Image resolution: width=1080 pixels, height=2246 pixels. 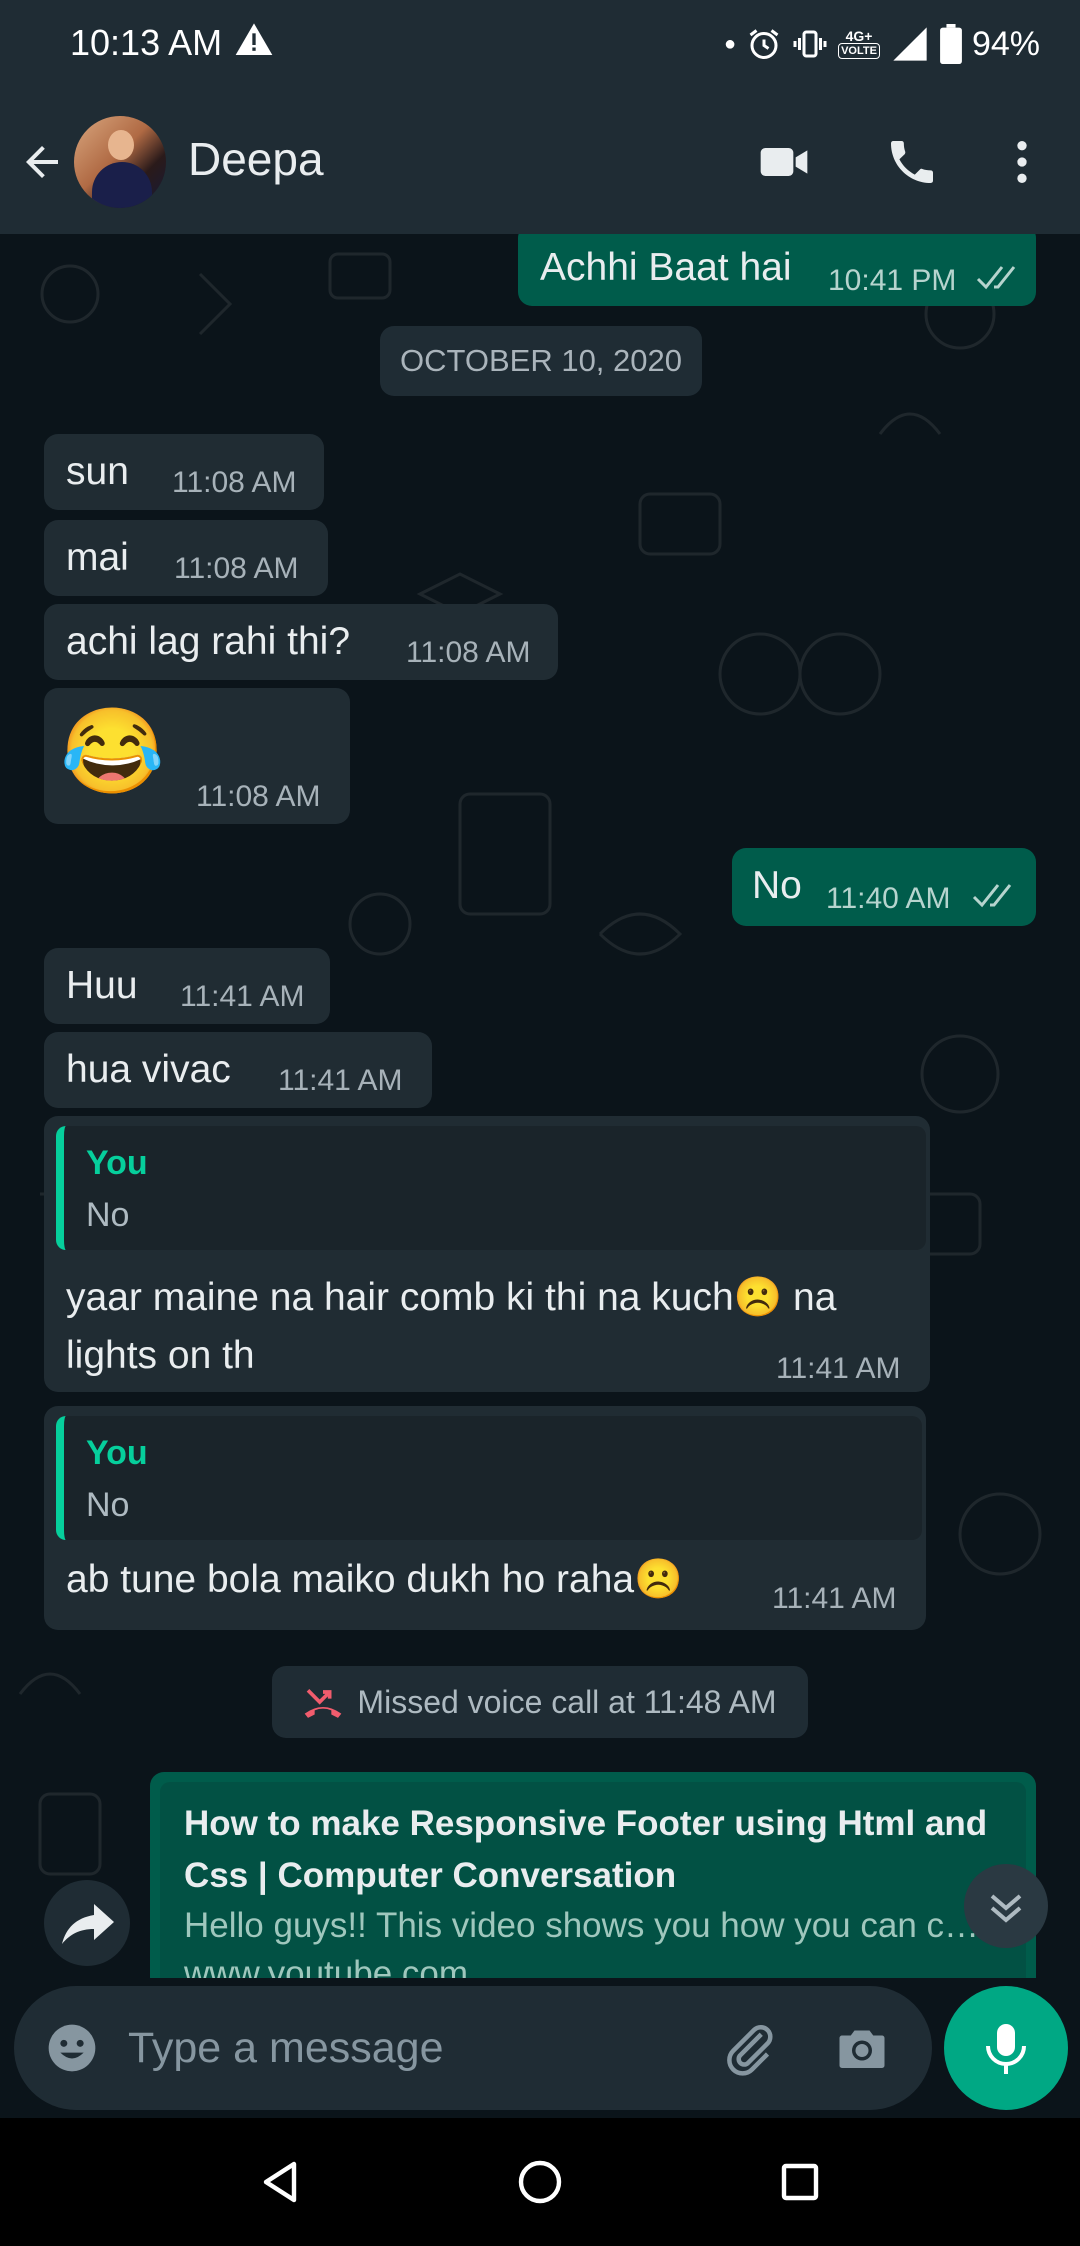 I want to click on forward-icon, so click(x=88, y=1924).